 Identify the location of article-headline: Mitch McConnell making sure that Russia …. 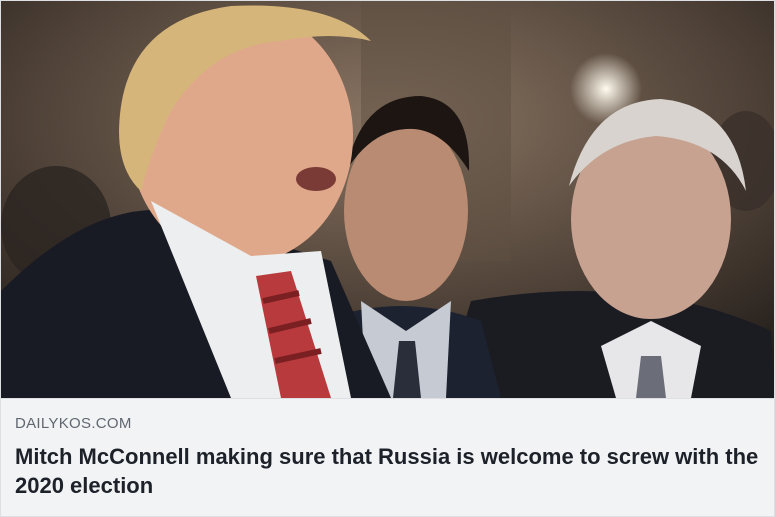
(387, 471).